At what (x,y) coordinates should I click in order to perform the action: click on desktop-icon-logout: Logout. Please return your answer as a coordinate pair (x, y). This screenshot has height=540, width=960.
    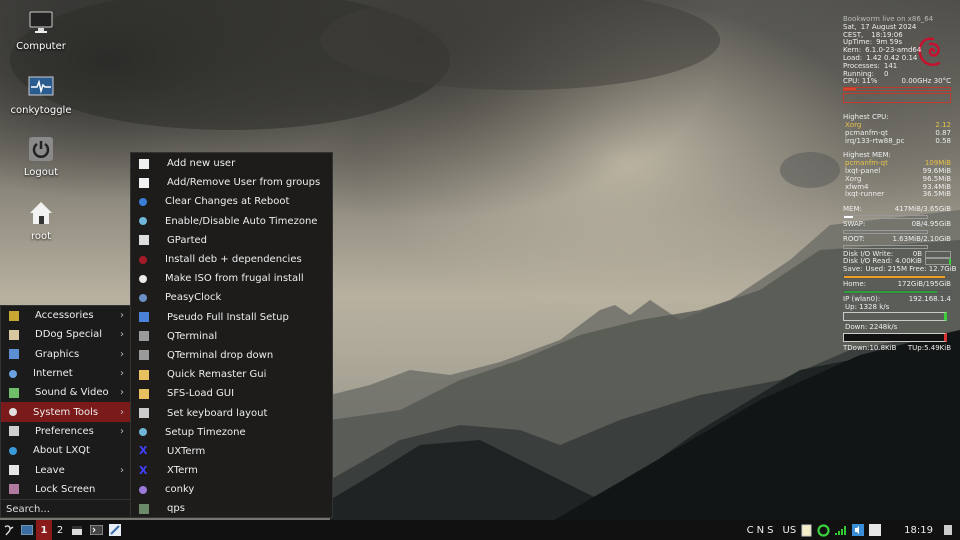
    Looking at the image, I should click on (41, 157).